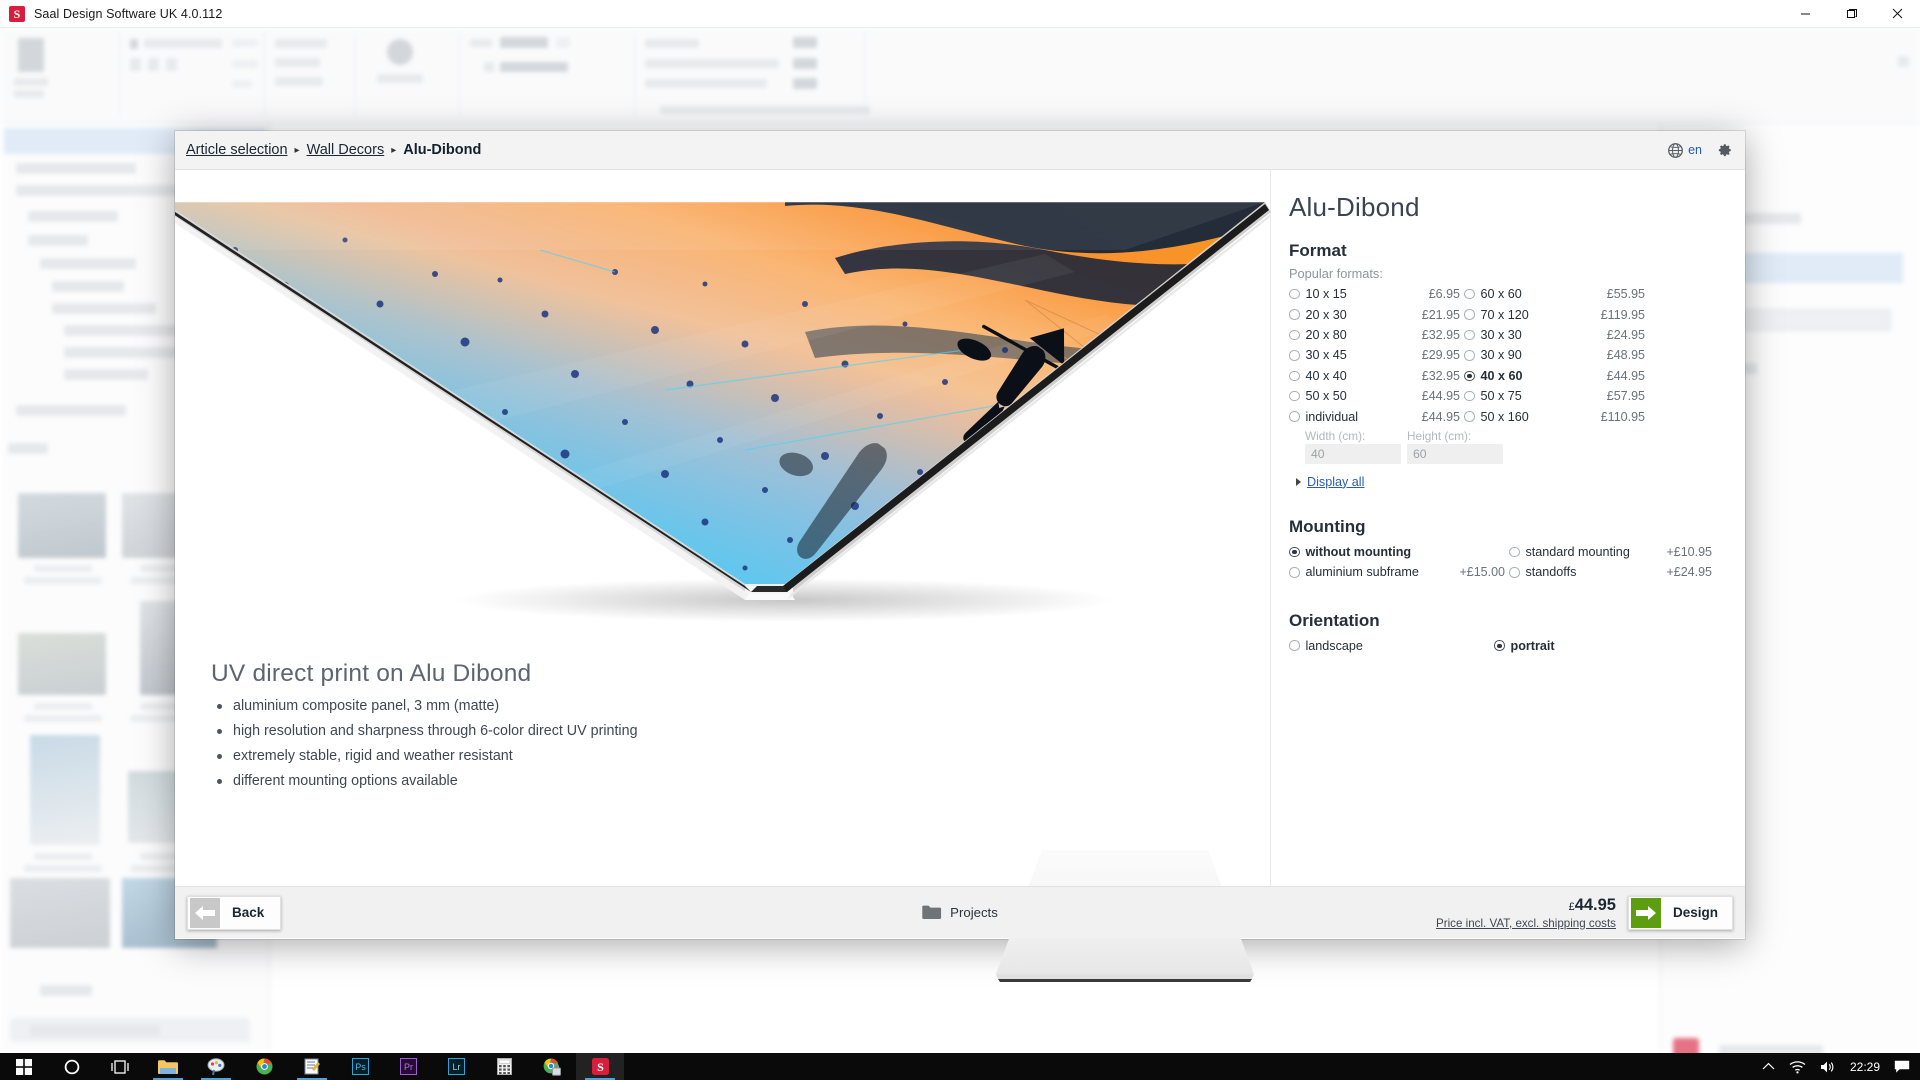  Describe the element at coordinates (1625, 334) in the screenshot. I see `format-price: £24.95` at that location.